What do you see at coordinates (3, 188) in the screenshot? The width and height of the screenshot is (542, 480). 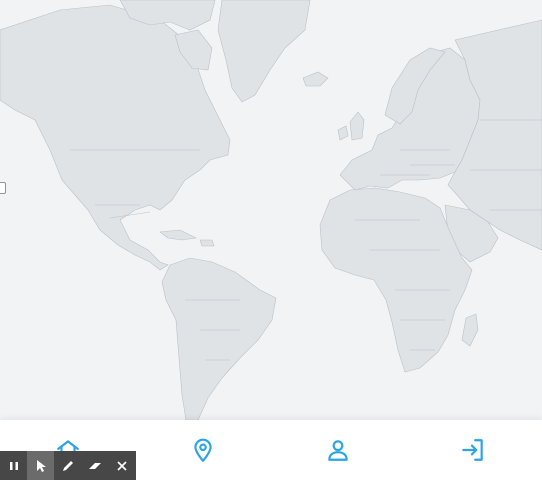 I see `map-resize-handle` at bounding box center [3, 188].